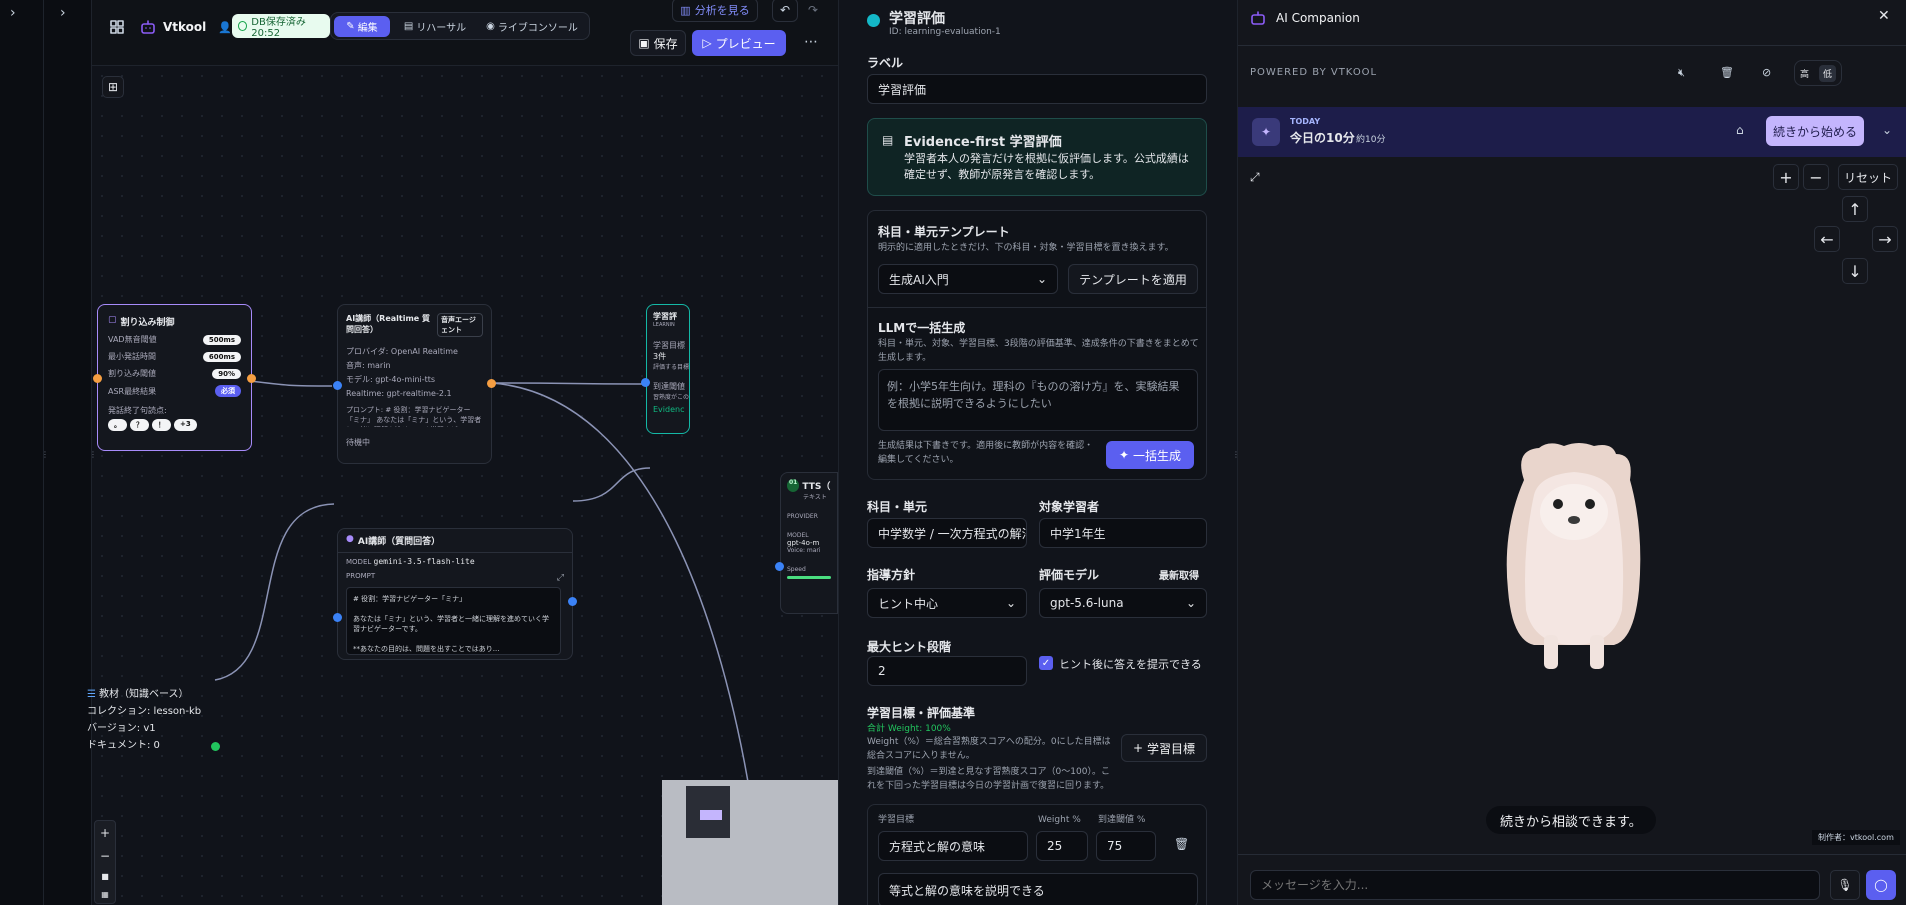 This screenshot has height=905, width=1906. Describe the element at coordinates (1727, 72) in the screenshot. I see `trash-icon: 🗑︎` at that location.